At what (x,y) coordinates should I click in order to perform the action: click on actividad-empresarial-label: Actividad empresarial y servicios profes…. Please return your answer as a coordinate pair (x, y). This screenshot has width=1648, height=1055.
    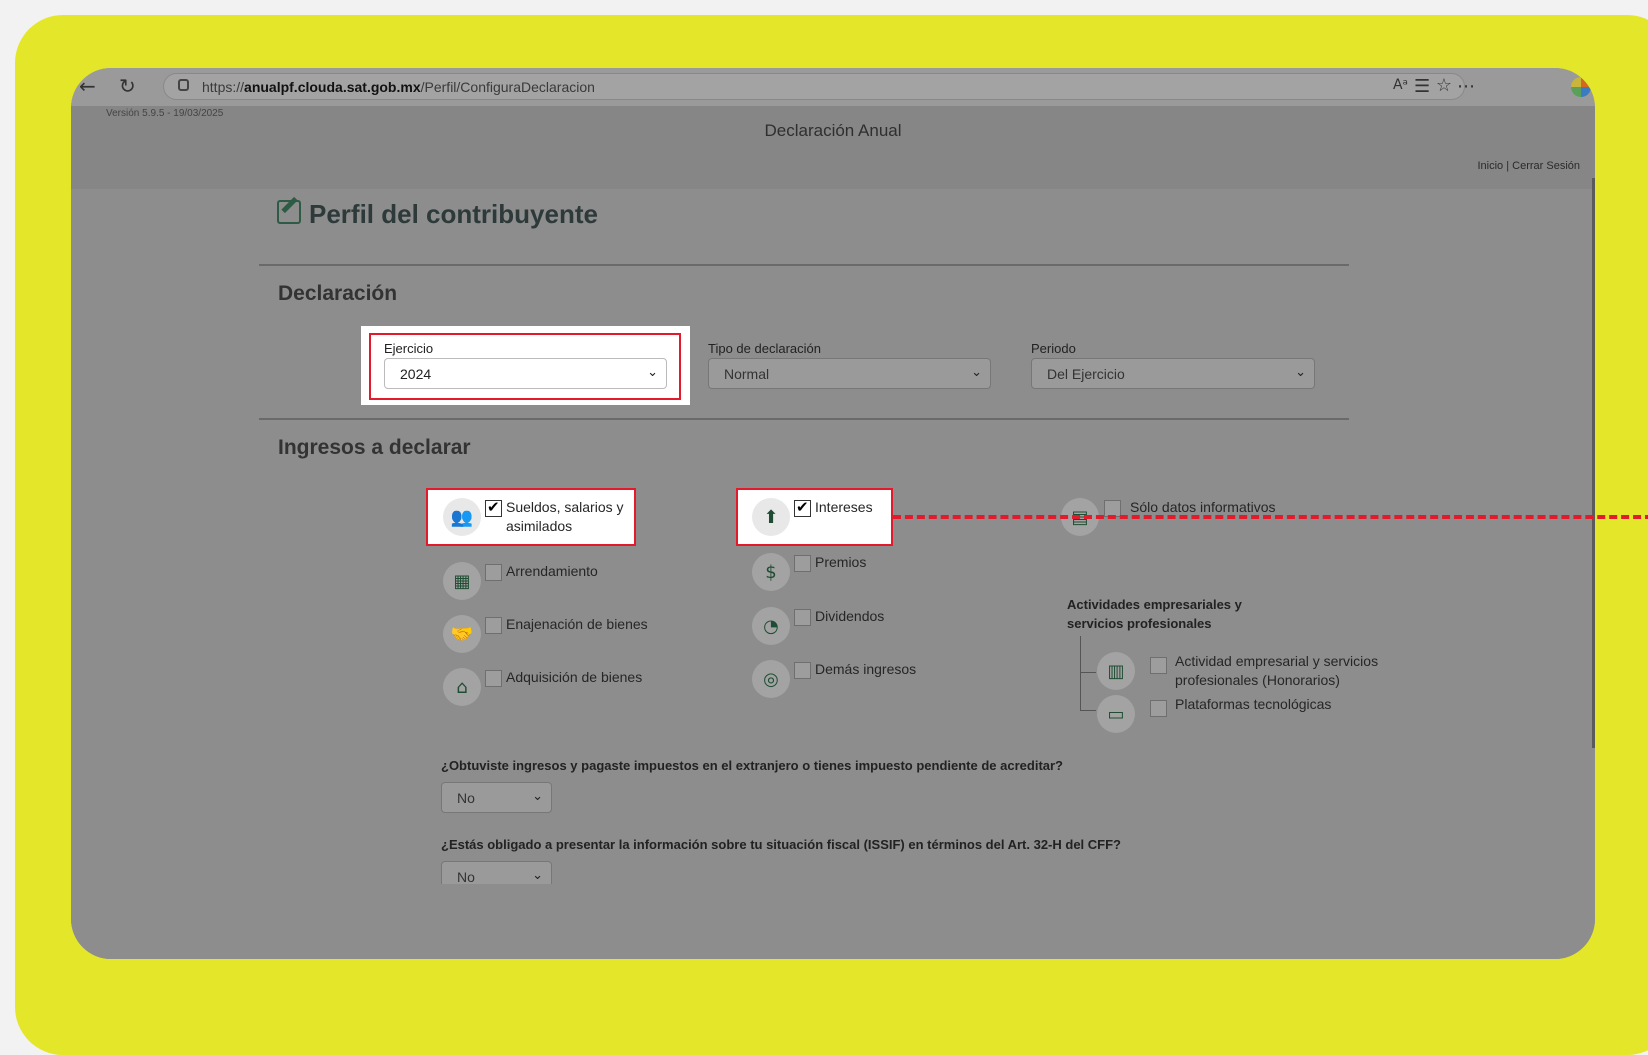
    Looking at the image, I should click on (1277, 670).